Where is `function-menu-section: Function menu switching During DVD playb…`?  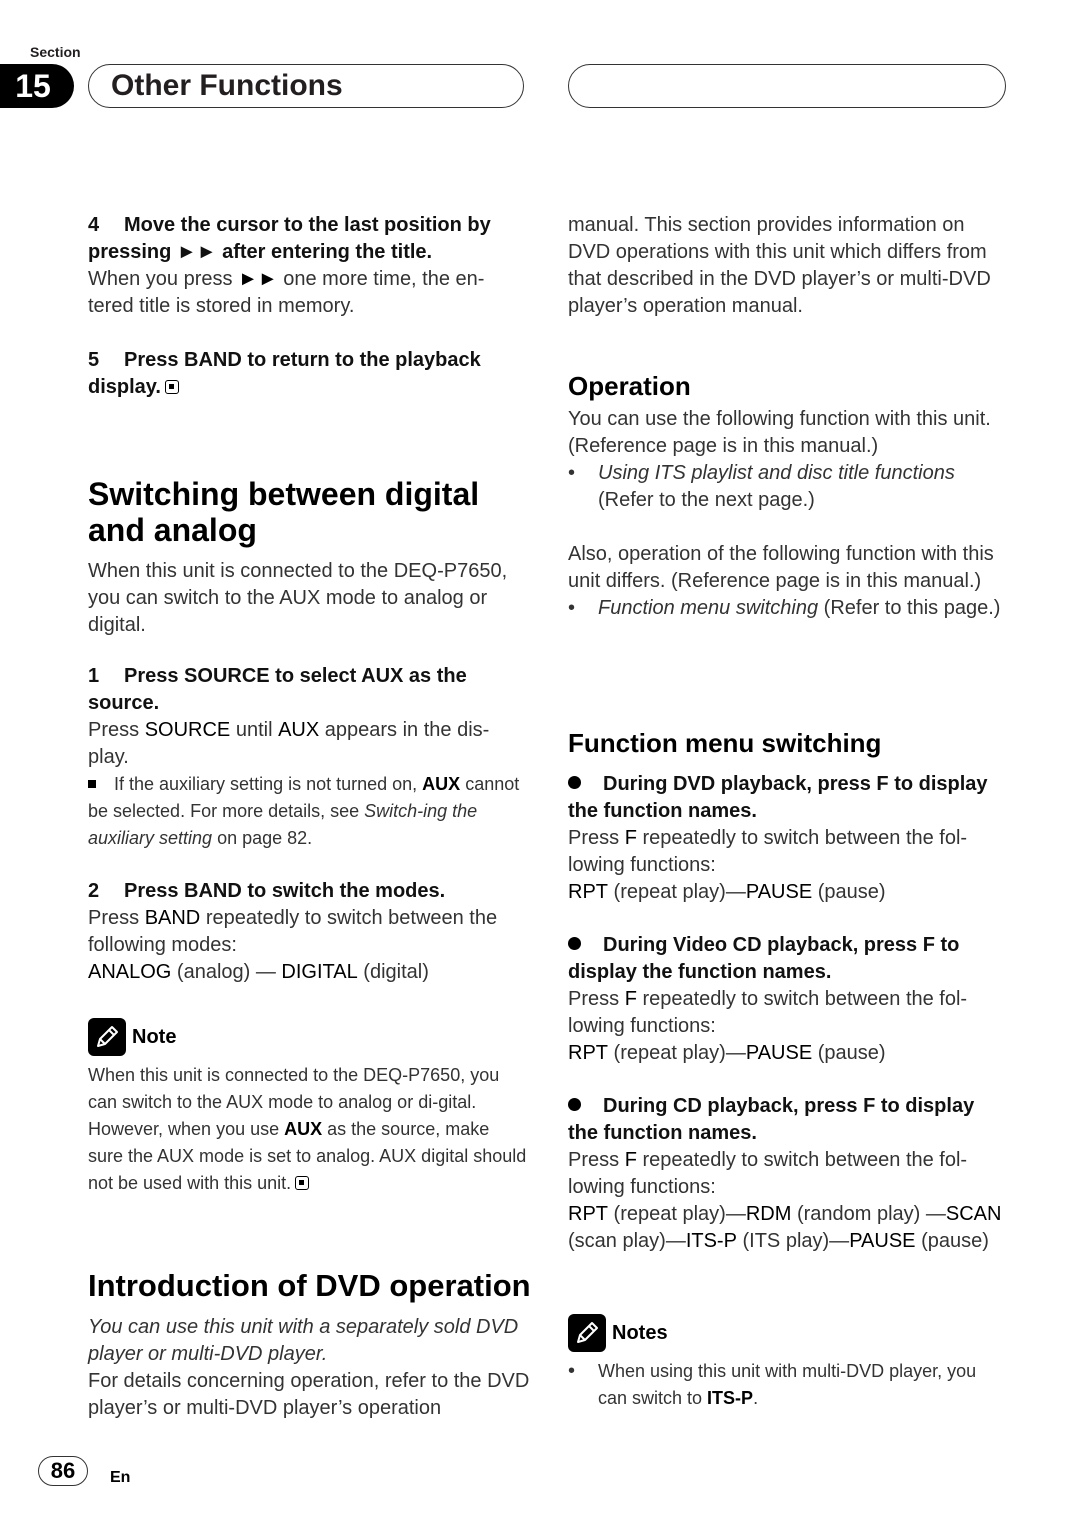
function-menu-section: Function menu switching During DVD playb… is located at coordinates (788, 991).